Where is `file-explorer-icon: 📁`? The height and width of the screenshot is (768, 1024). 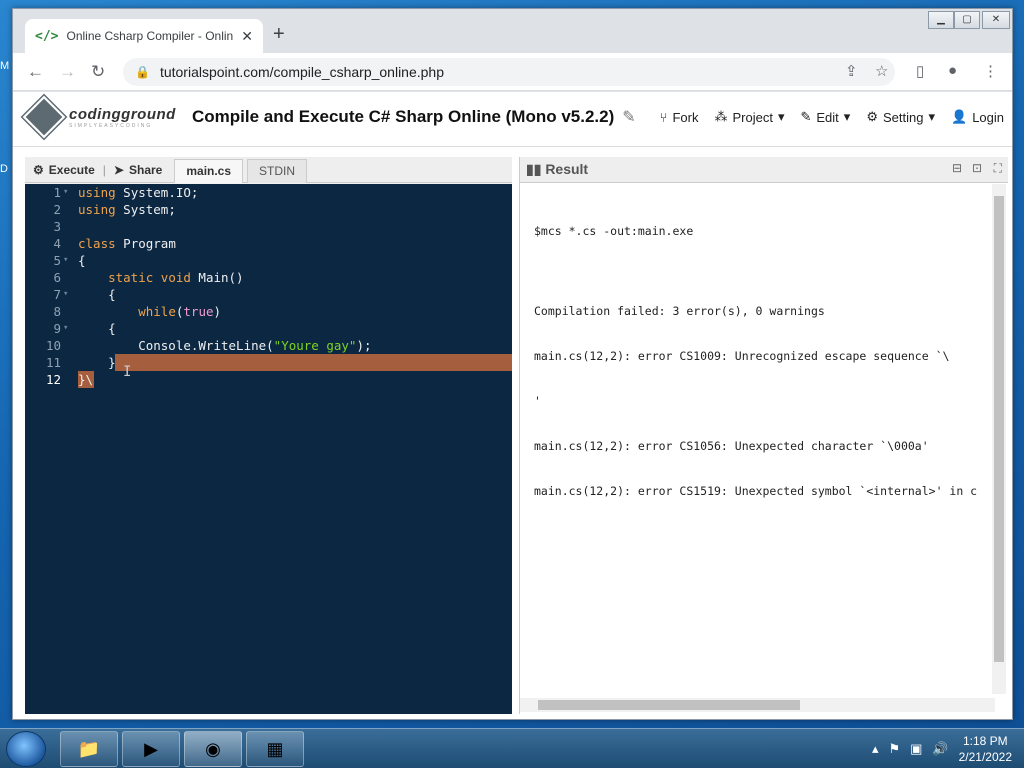
file-explorer-icon: 📁 is located at coordinates (89, 749).